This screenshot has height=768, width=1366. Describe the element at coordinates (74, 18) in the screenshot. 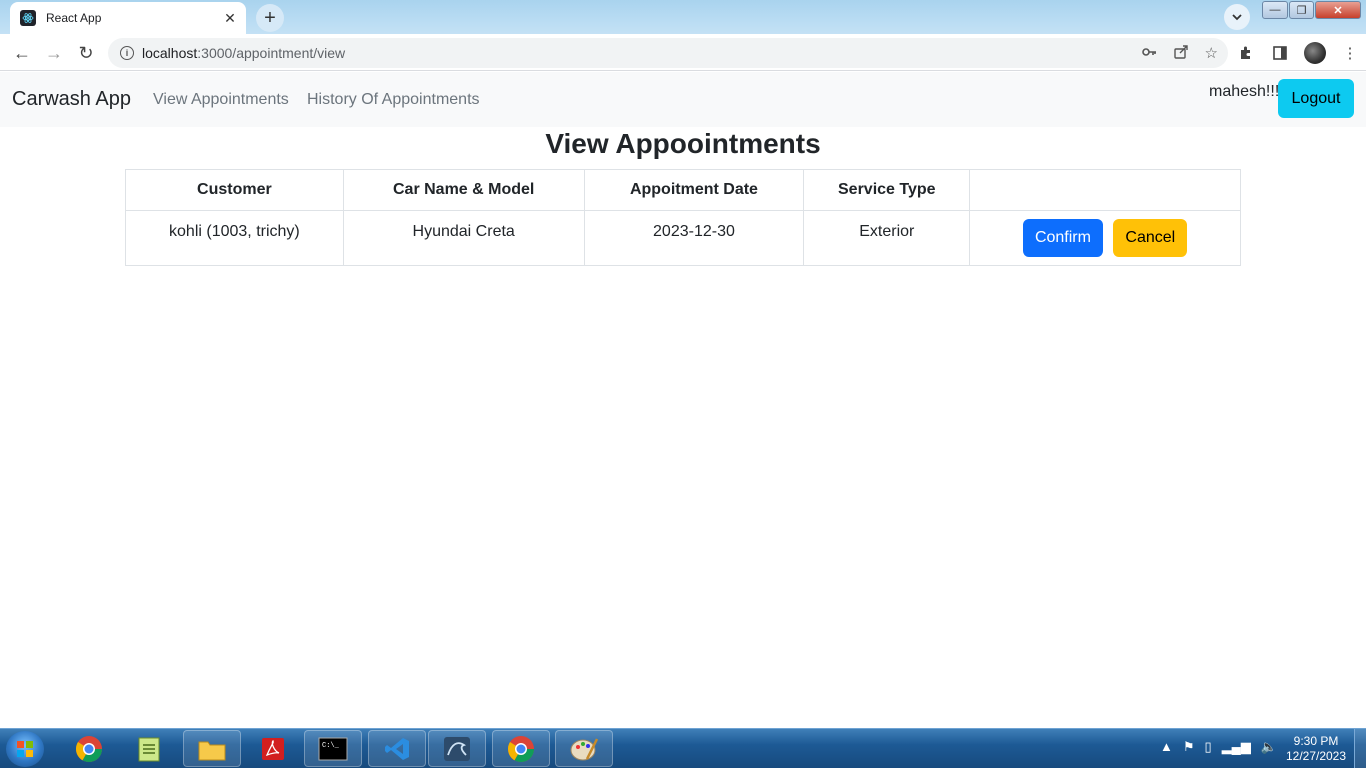

I see `tab-title: React App` at that location.